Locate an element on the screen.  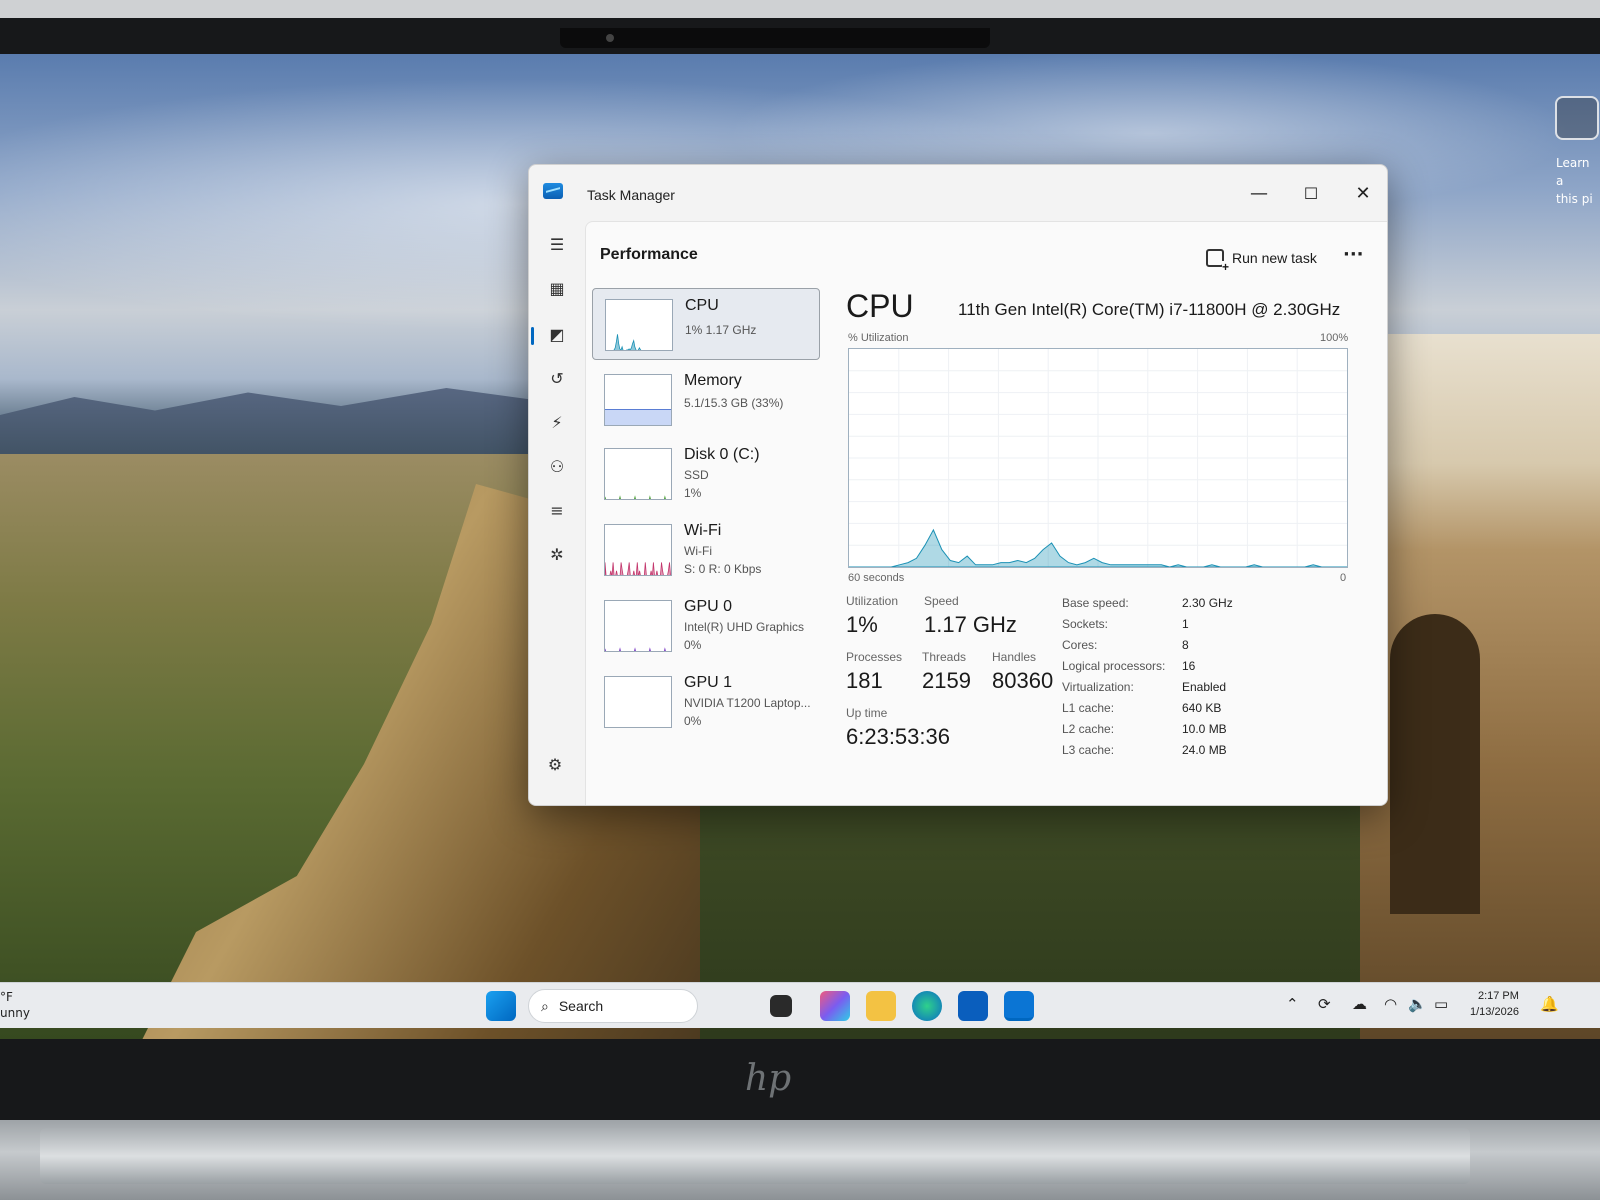
speed-label: Speed is located at coordinates (941, 601).